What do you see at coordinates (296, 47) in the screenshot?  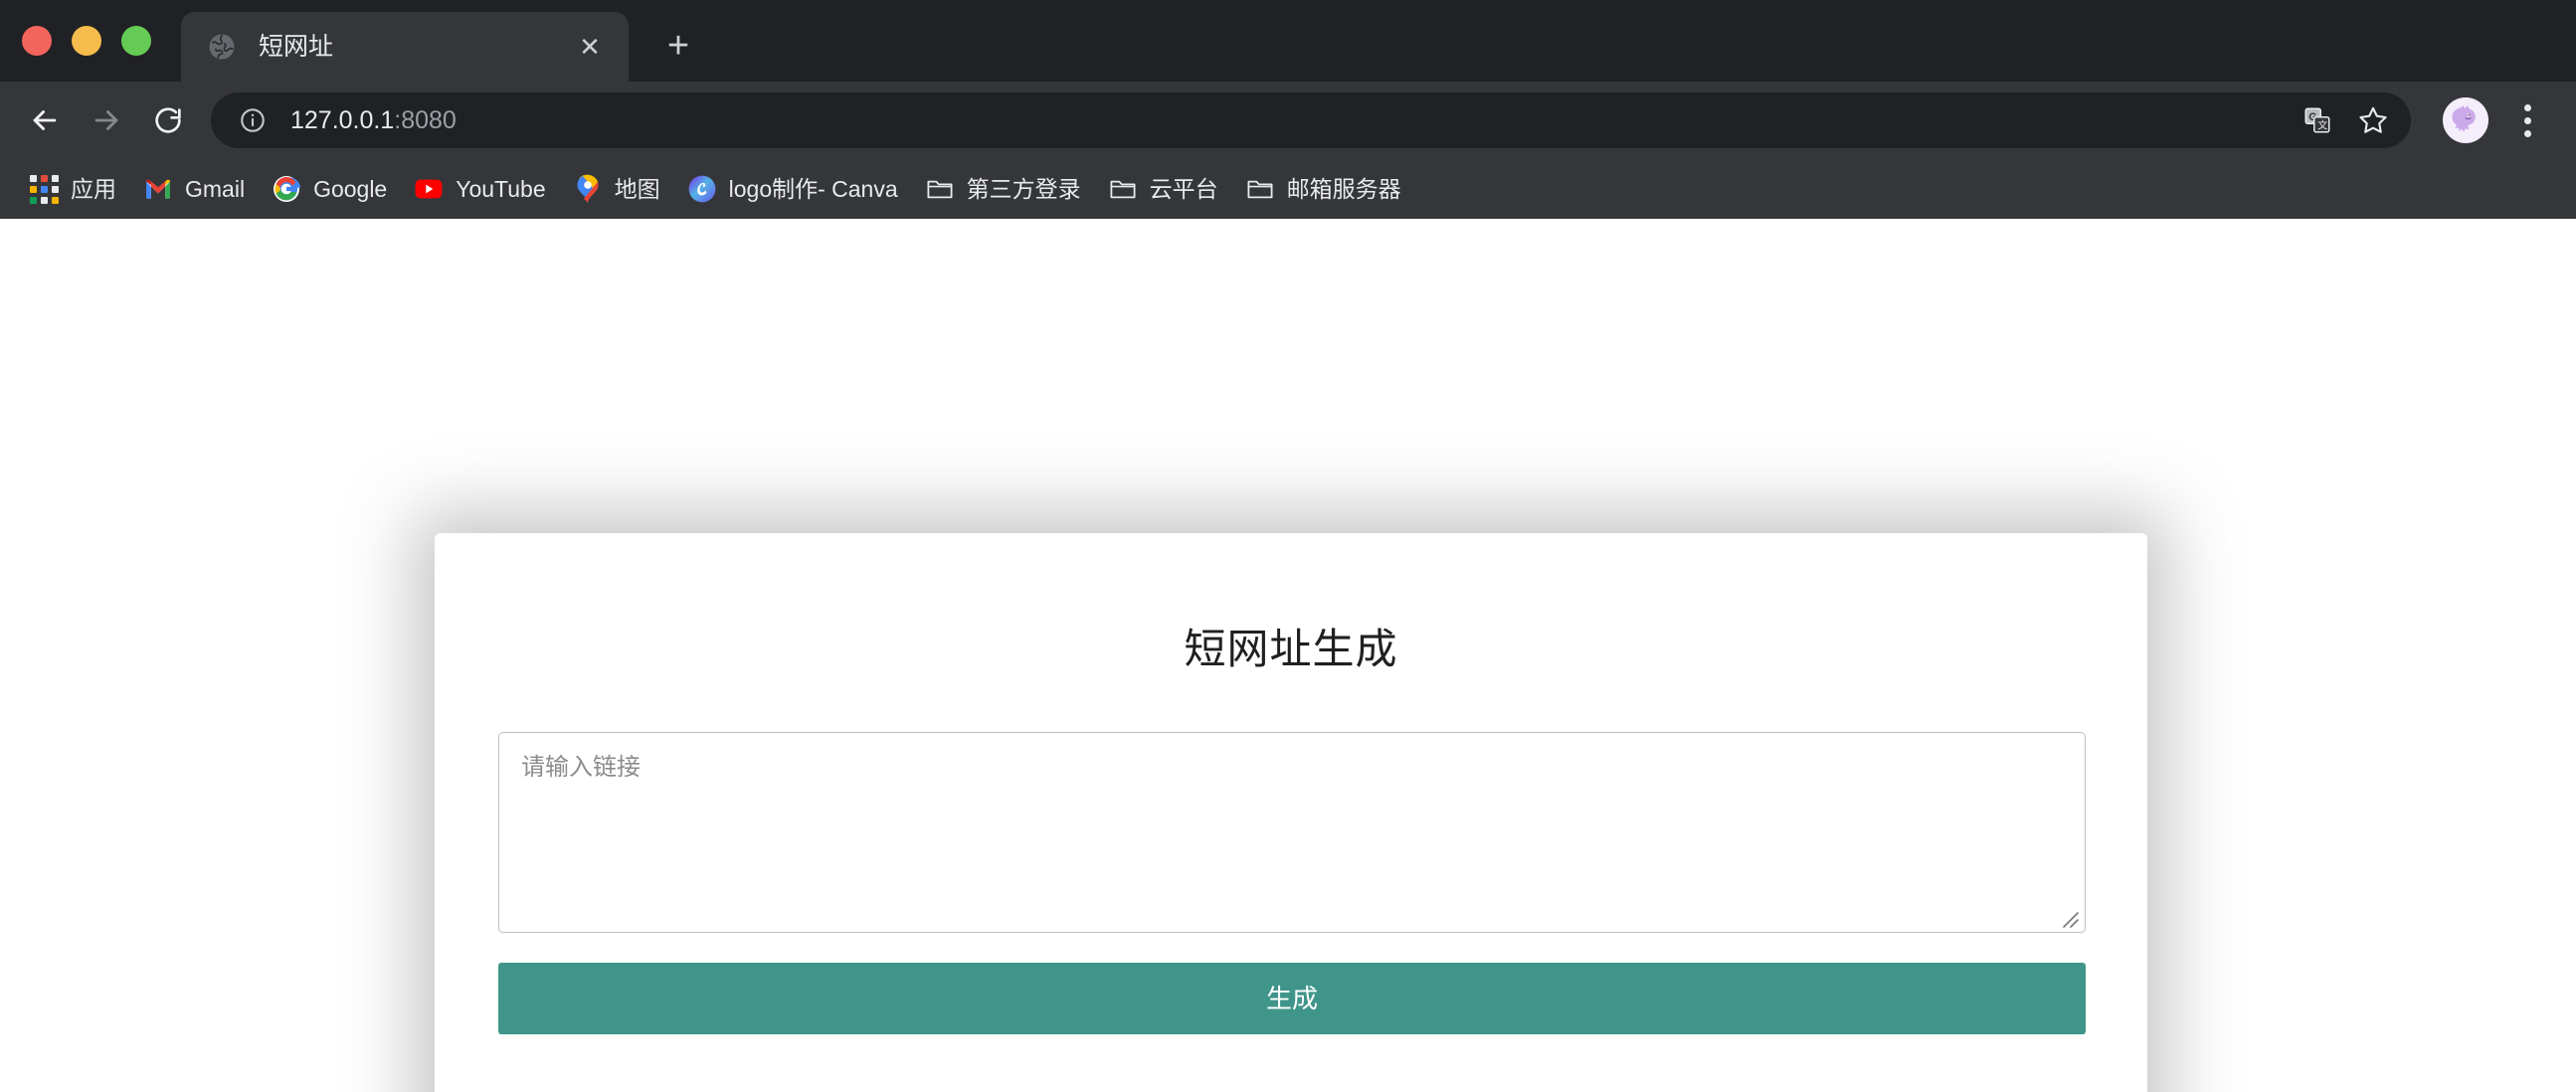 I see `tab-title: 短网址` at bounding box center [296, 47].